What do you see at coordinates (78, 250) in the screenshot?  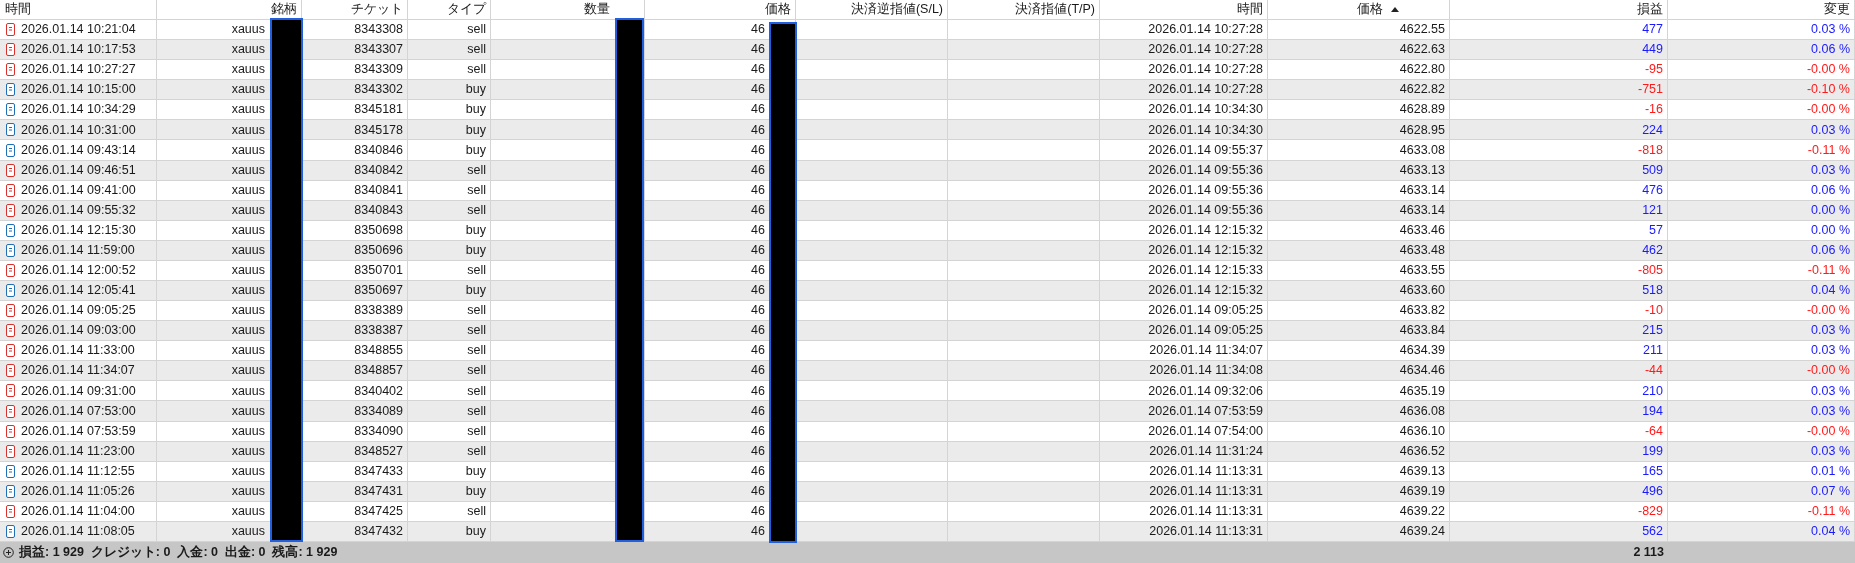 I see `table-cell-text: 2026.01.14 11:59:00` at bounding box center [78, 250].